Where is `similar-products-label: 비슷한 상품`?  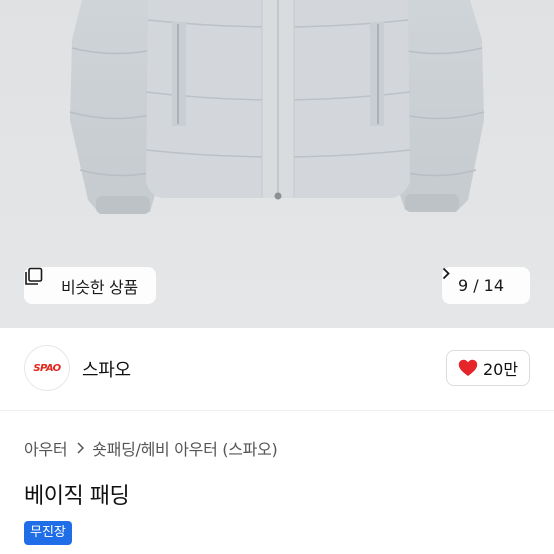 similar-products-label: 비슷한 상품 is located at coordinates (99, 287).